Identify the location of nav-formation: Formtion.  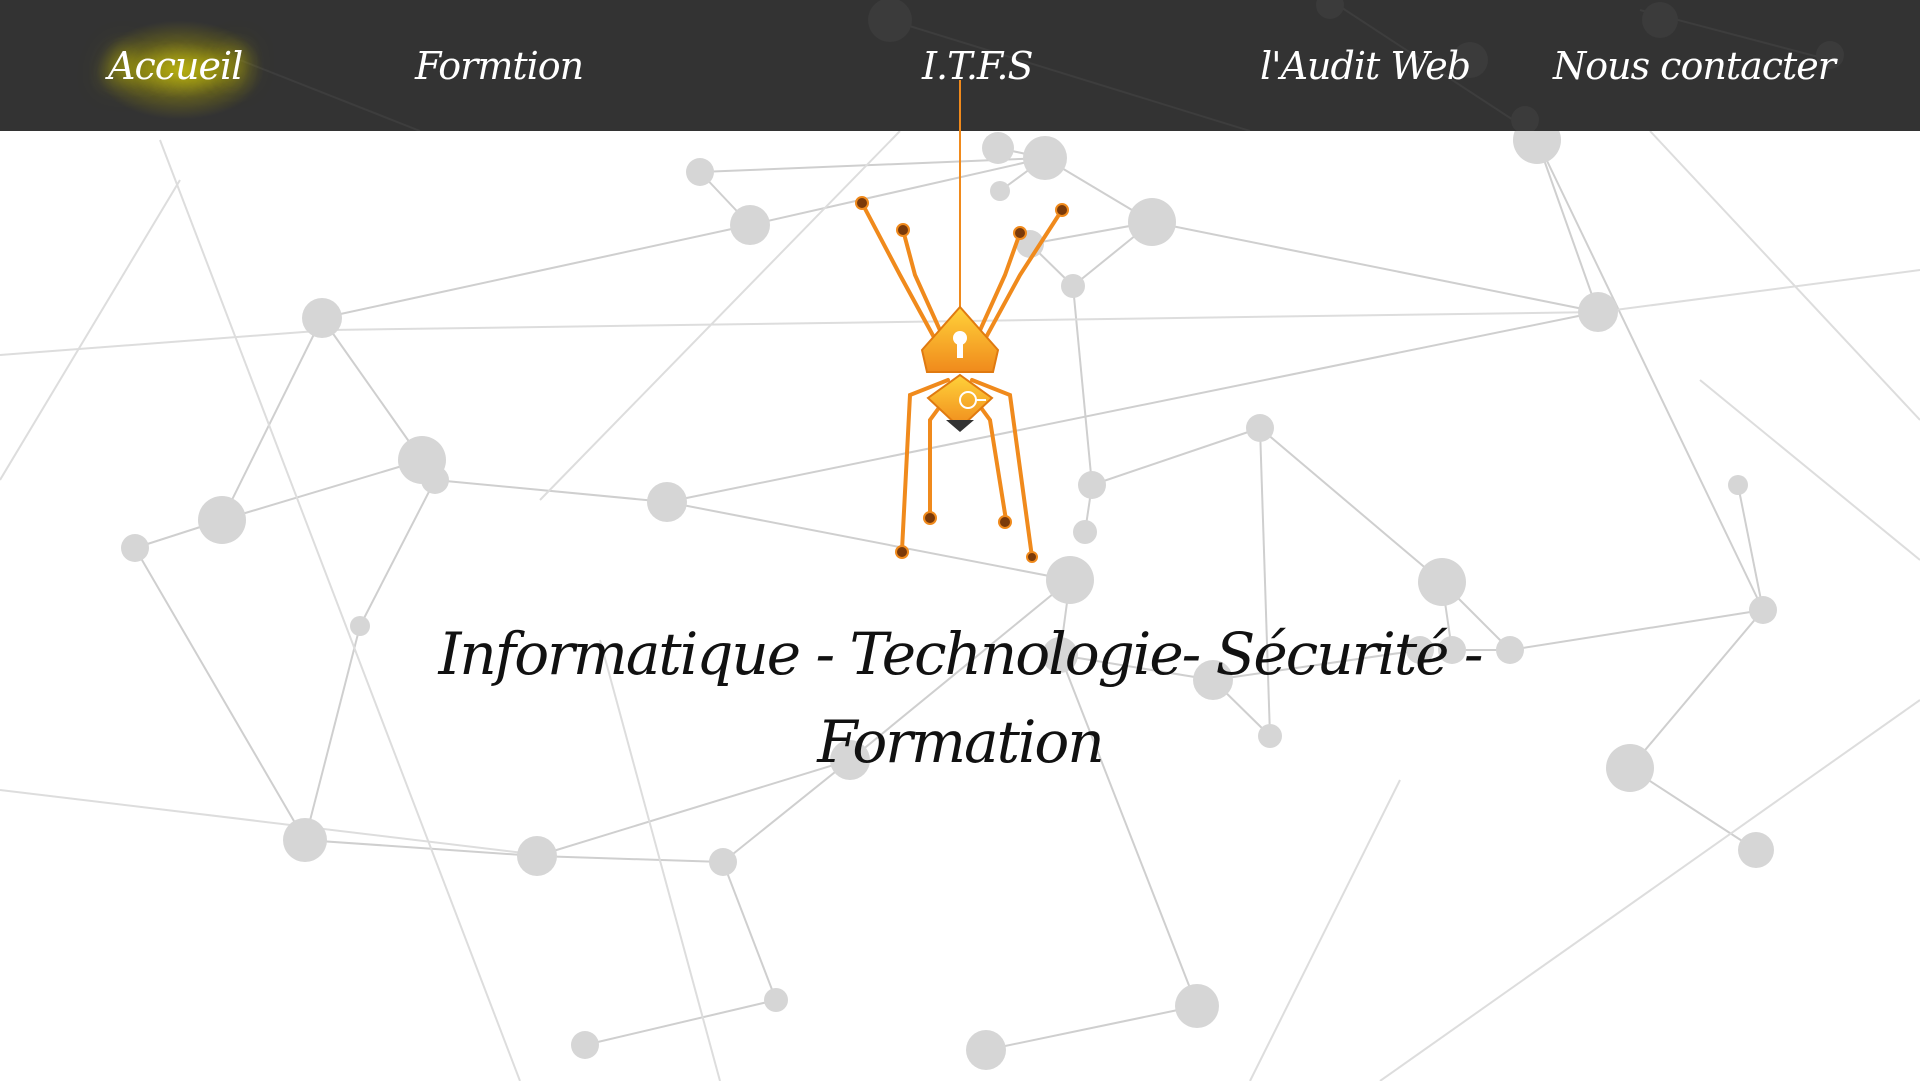
(499, 66).